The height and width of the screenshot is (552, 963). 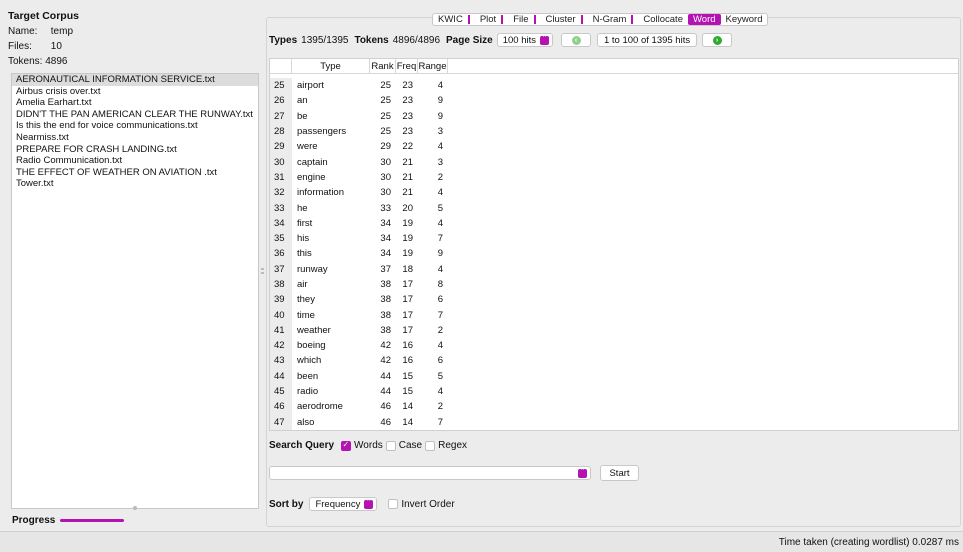 What do you see at coordinates (135, 508) in the screenshot?
I see `resize-handle` at bounding box center [135, 508].